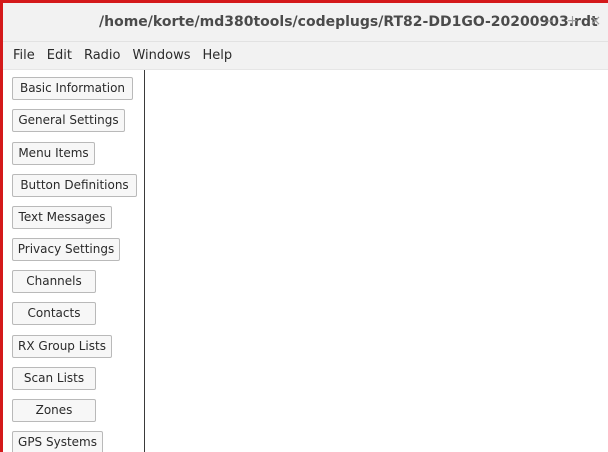  I want to click on gps-systems-button: GPS Systems, so click(57, 441).